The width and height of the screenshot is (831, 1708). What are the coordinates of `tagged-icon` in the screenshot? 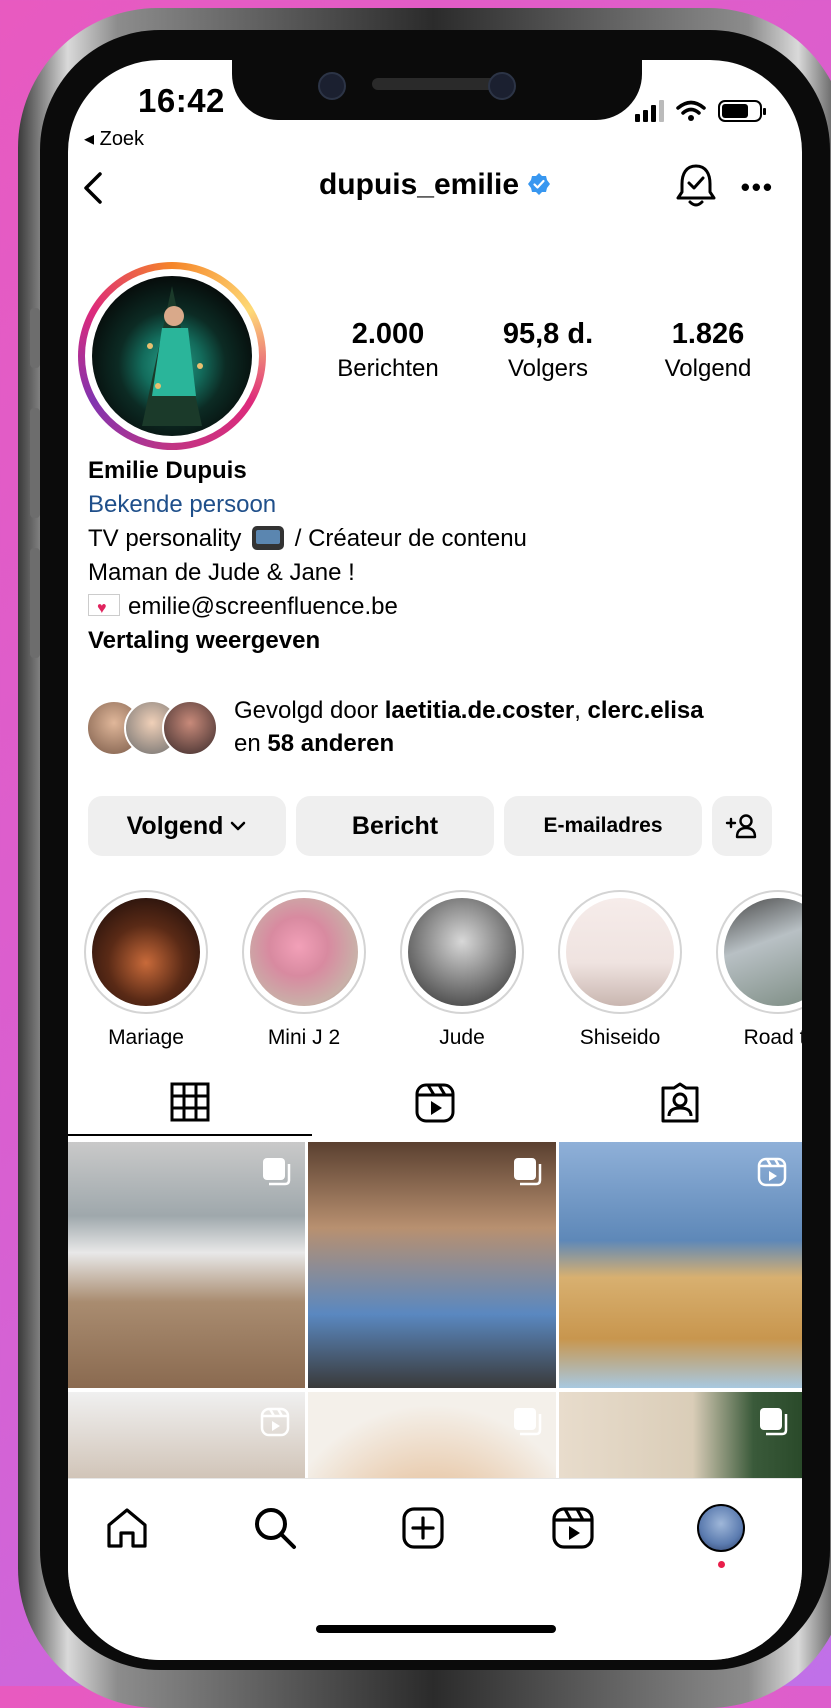 It's located at (680, 1102).